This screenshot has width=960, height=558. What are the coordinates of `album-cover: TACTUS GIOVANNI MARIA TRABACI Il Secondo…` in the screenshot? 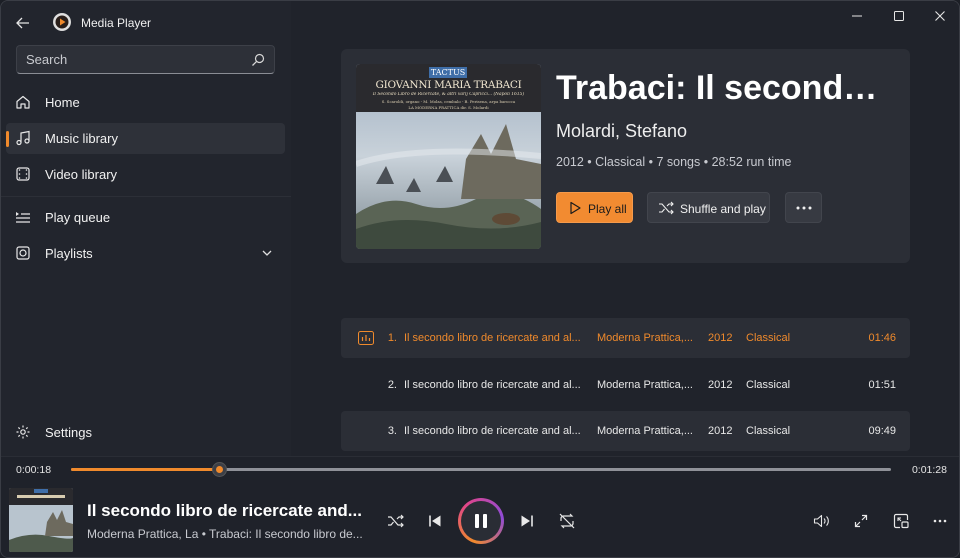 It's located at (448, 156).